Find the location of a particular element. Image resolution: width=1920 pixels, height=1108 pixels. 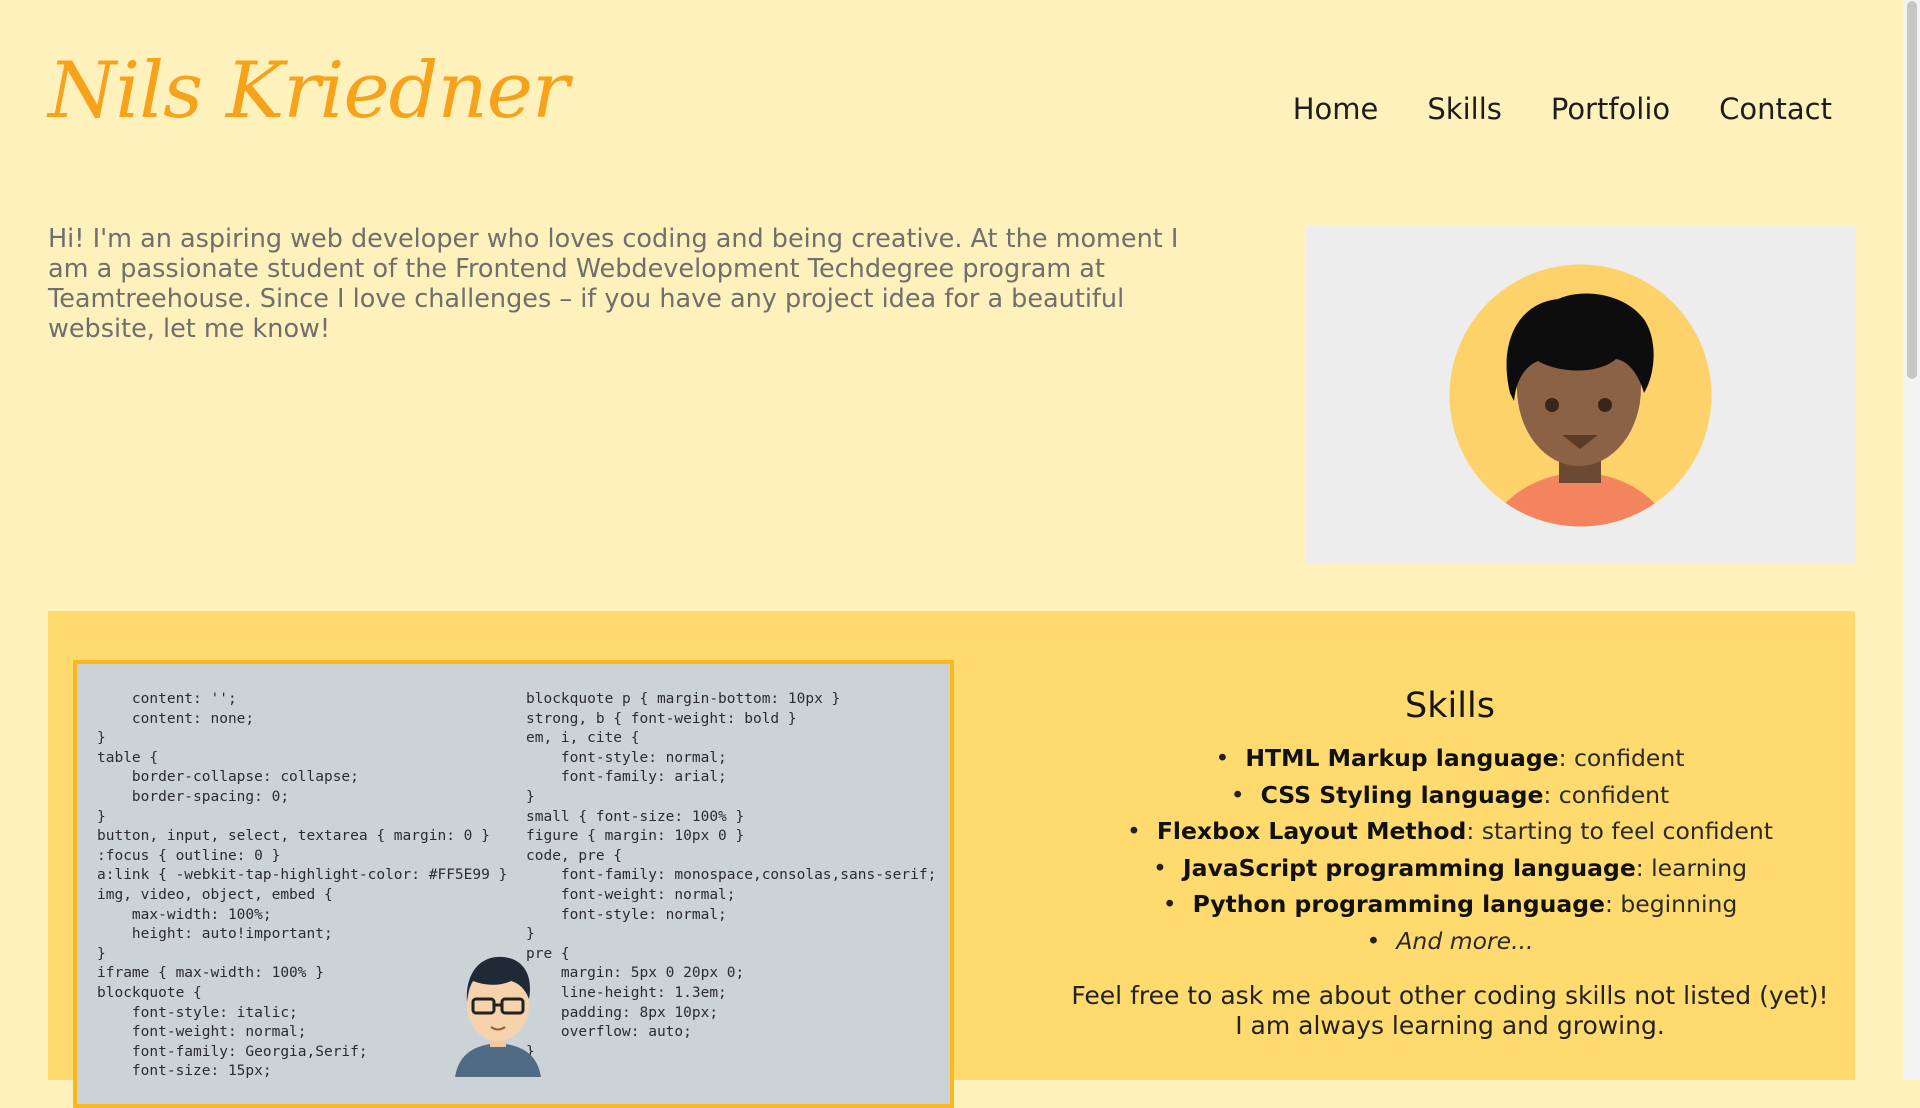

avatar-illustration is located at coordinates (1580, 395).